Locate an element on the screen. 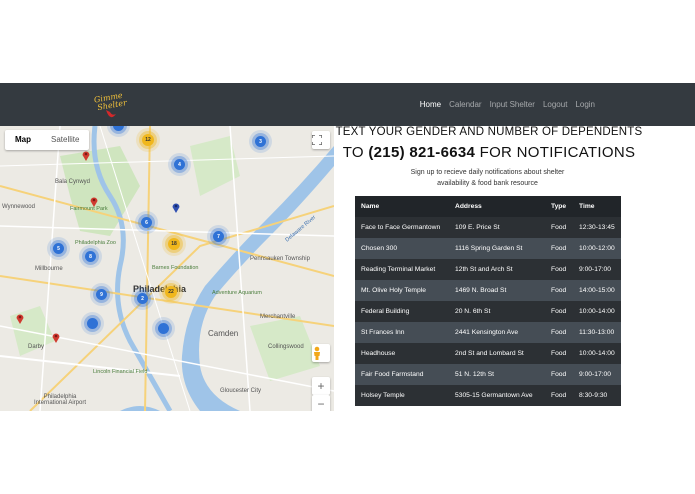 This screenshot has height=494, width=695. cell-address: 5305-15 Germantown Ave is located at coordinates (497, 395).